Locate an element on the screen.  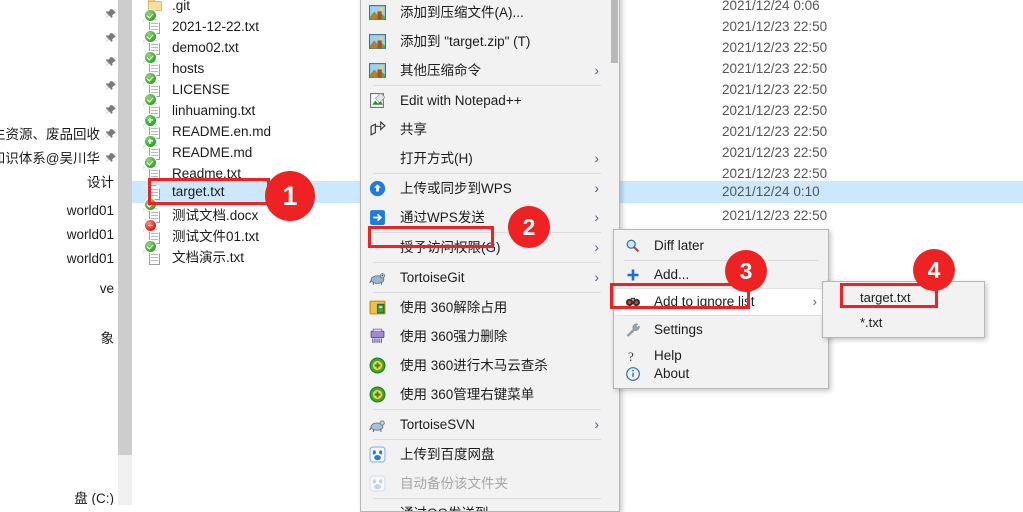
menu-item-label: 其他压缩命令 is located at coordinates (440, 70).